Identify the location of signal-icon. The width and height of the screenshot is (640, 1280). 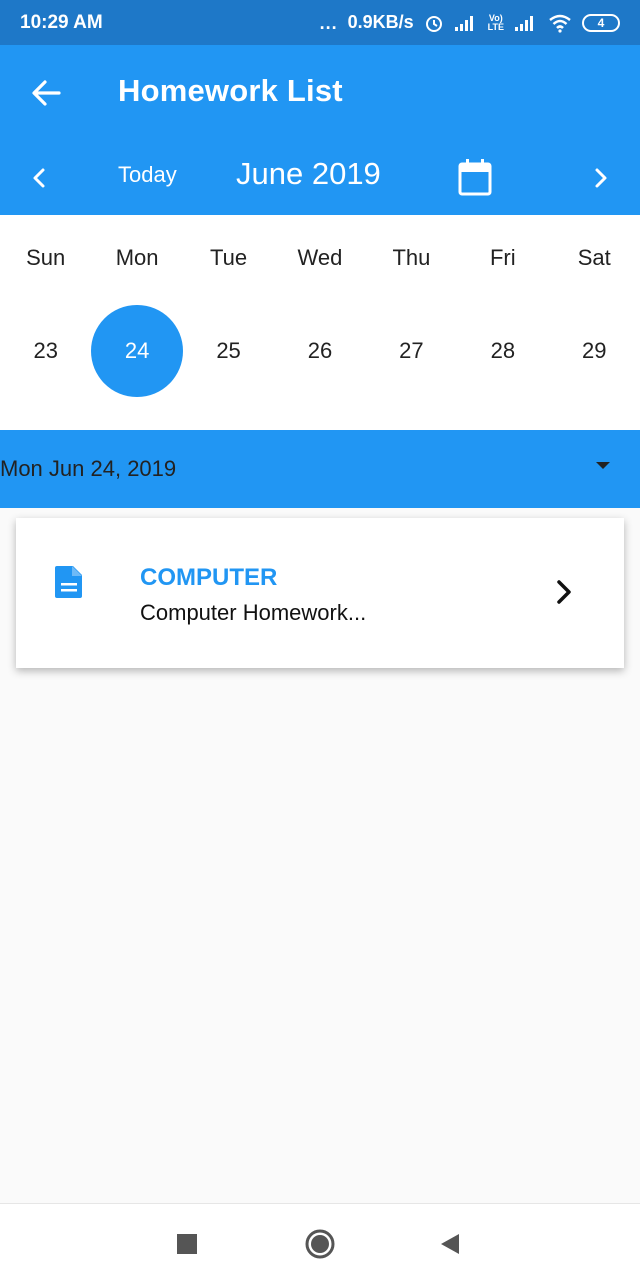
(466, 23).